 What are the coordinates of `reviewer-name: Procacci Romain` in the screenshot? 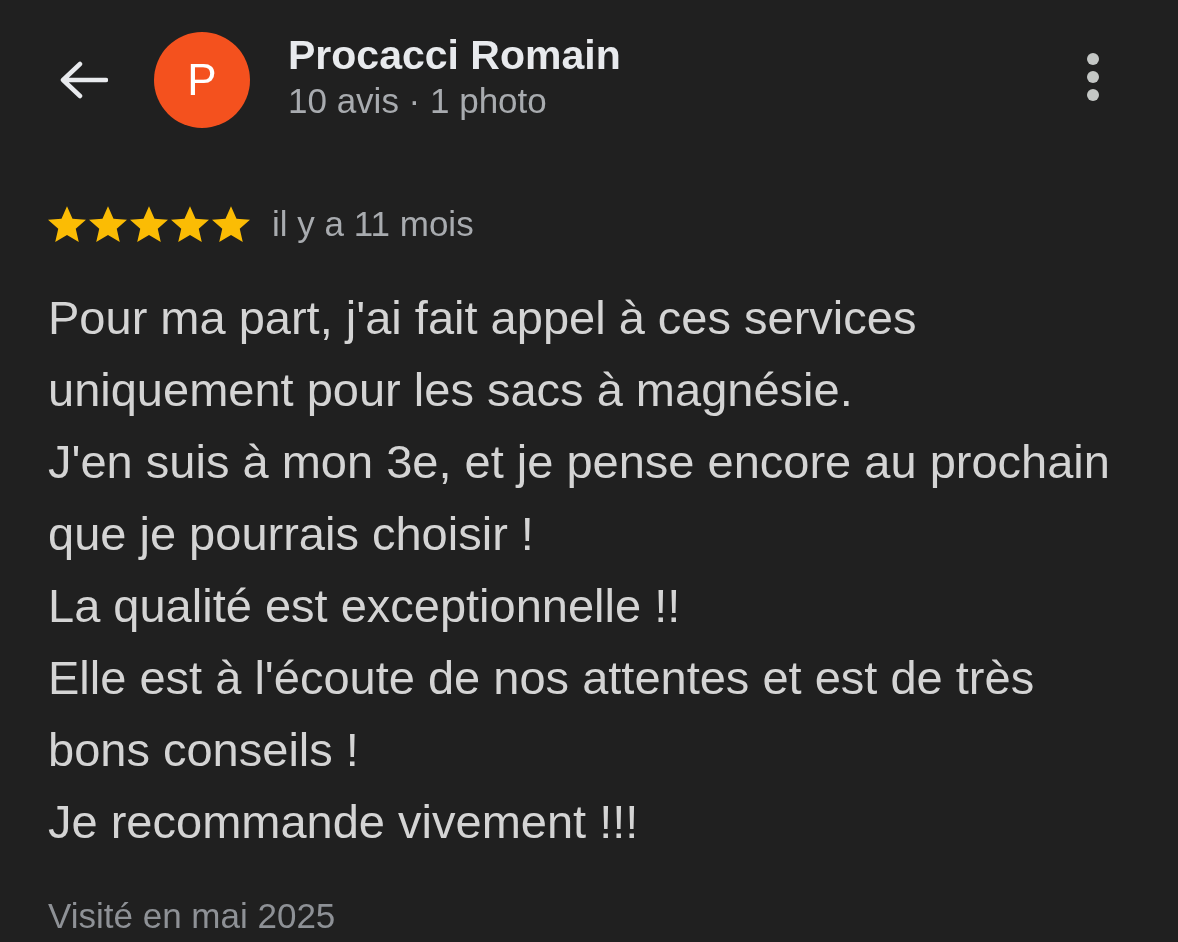 It's located at (687, 55).